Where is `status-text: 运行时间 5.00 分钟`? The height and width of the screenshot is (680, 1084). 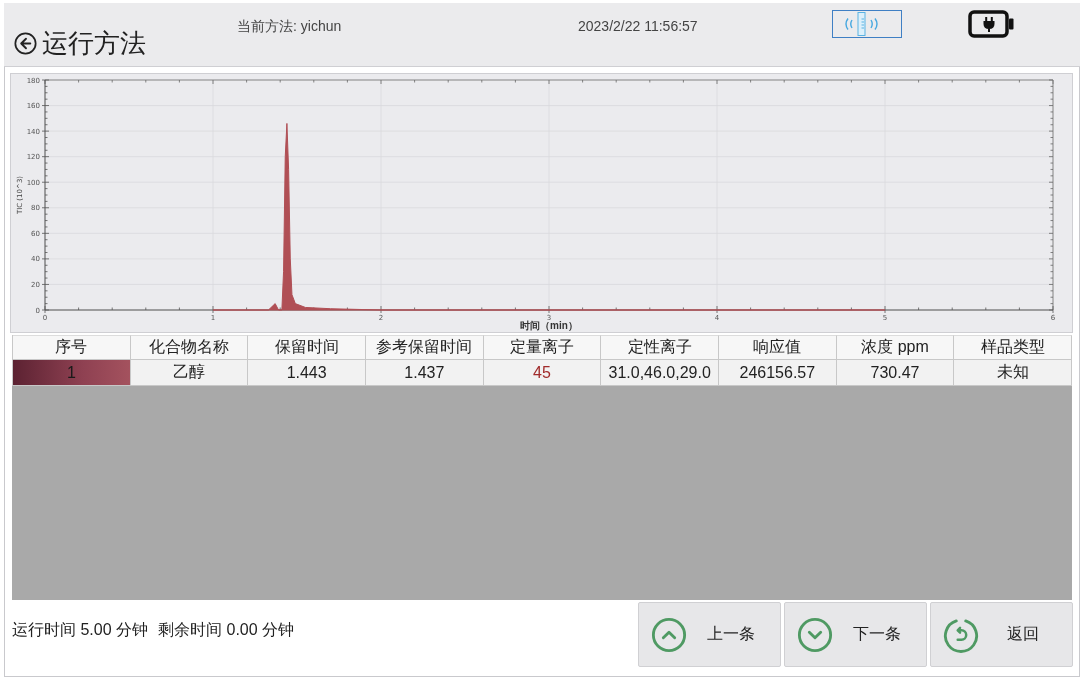 status-text: 运行时间 5.00 分钟 is located at coordinates (80, 630).